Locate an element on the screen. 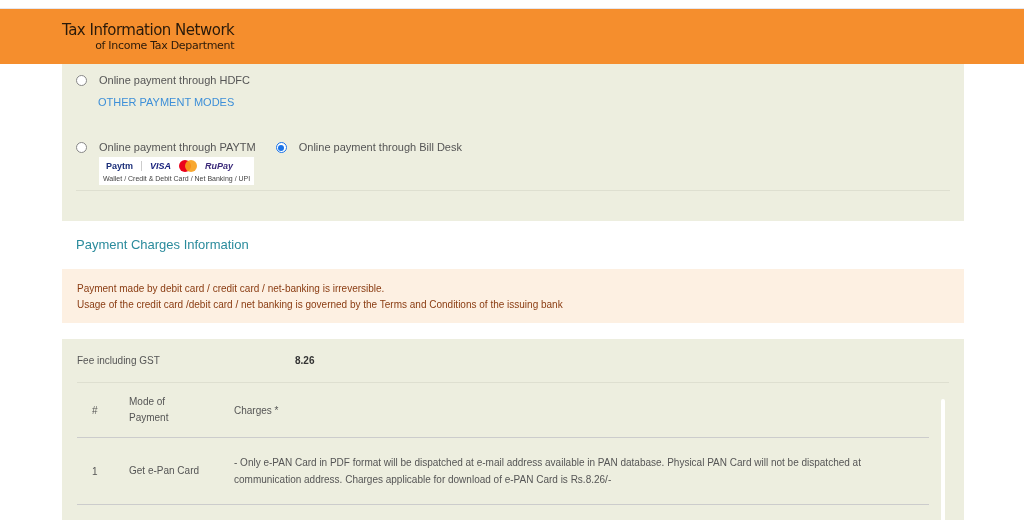 The width and height of the screenshot is (1024, 520). rupay-logo: RuPay is located at coordinates (219, 166).